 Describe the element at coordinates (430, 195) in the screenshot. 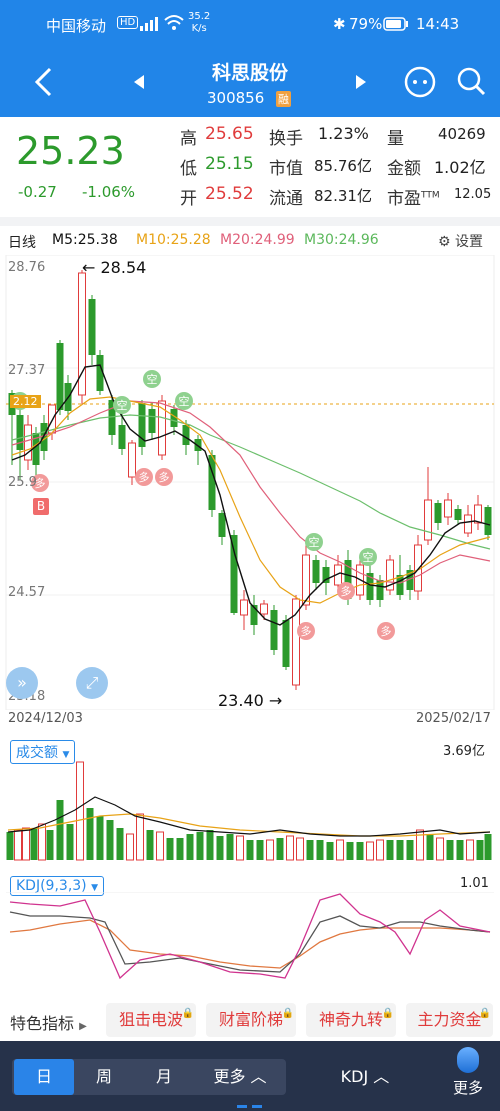

I see `pe-ttm: TTM` at that location.